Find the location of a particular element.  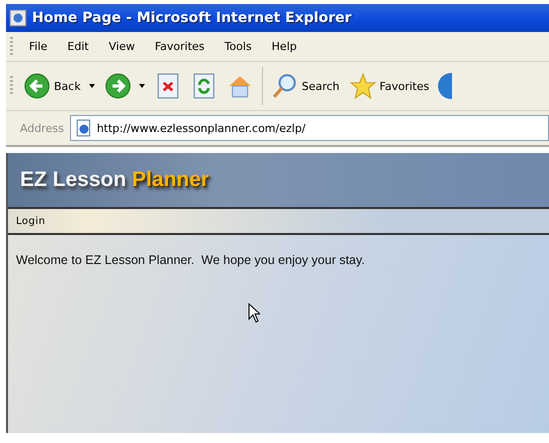

window-title: Home Page - Microsoft Internet Explorer is located at coordinates (192, 18).